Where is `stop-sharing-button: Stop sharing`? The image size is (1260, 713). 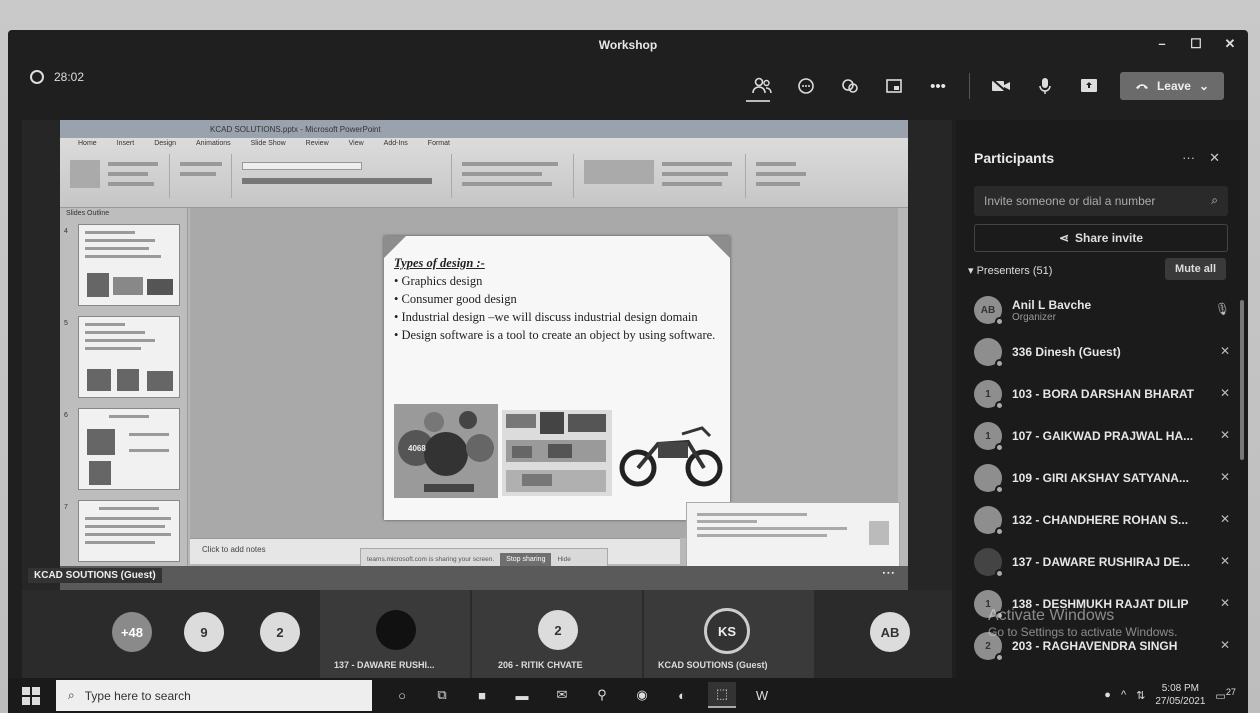 stop-sharing-button: Stop sharing is located at coordinates (526, 559).